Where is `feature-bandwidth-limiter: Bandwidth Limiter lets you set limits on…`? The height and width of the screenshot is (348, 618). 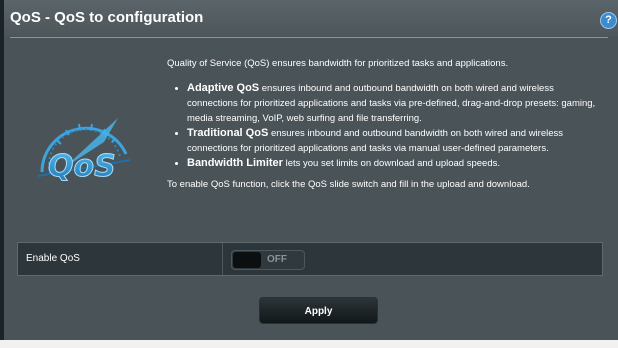
feature-bandwidth-limiter: Bandwidth Limiter lets you set limits on… is located at coordinates (395, 163).